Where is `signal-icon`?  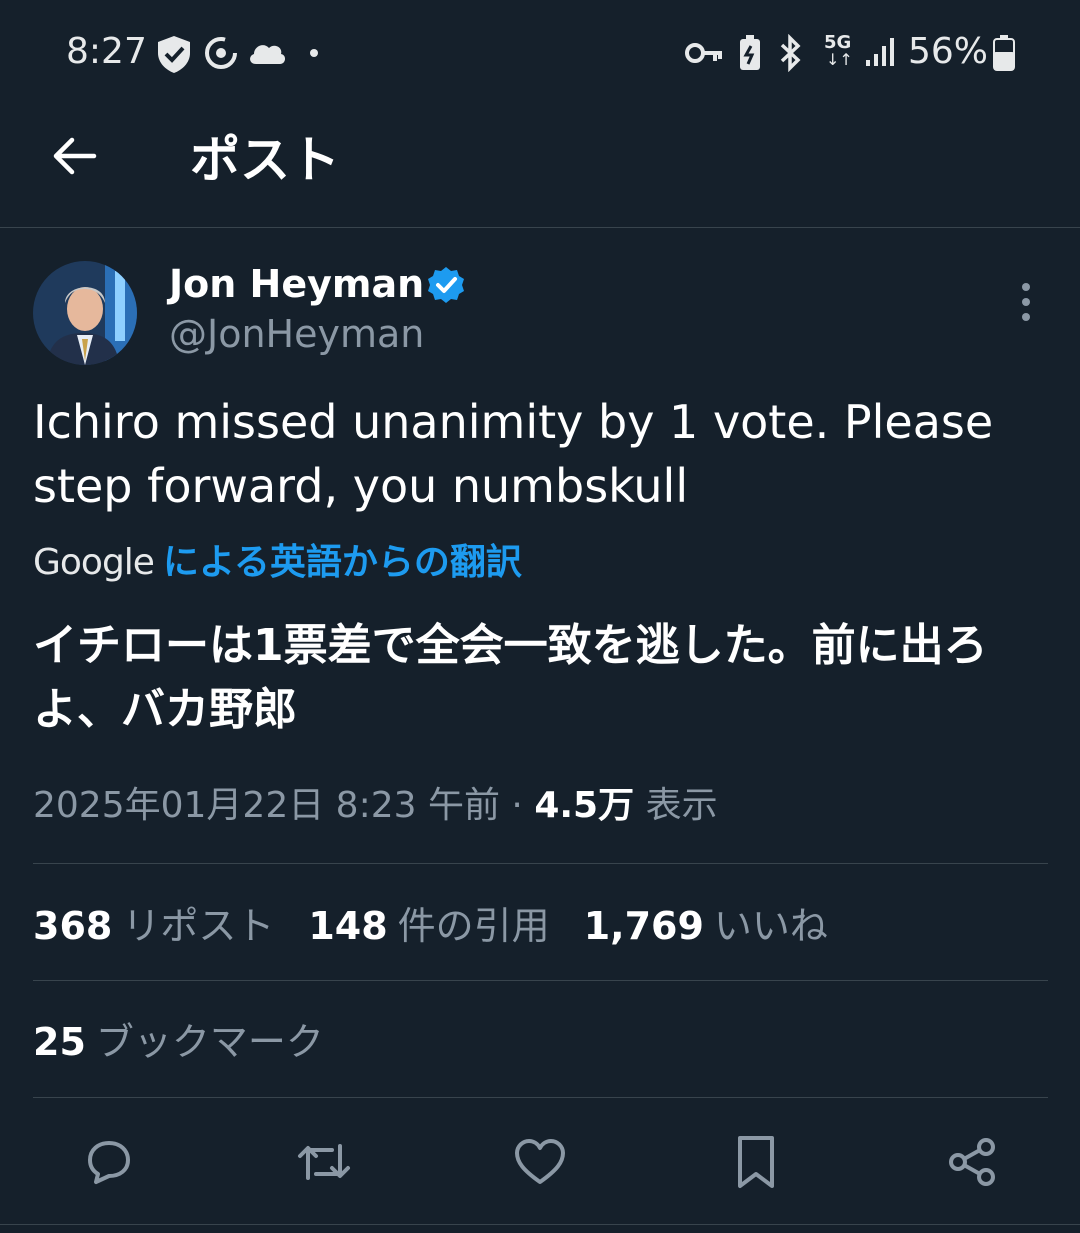
signal-icon is located at coordinates (880, 52).